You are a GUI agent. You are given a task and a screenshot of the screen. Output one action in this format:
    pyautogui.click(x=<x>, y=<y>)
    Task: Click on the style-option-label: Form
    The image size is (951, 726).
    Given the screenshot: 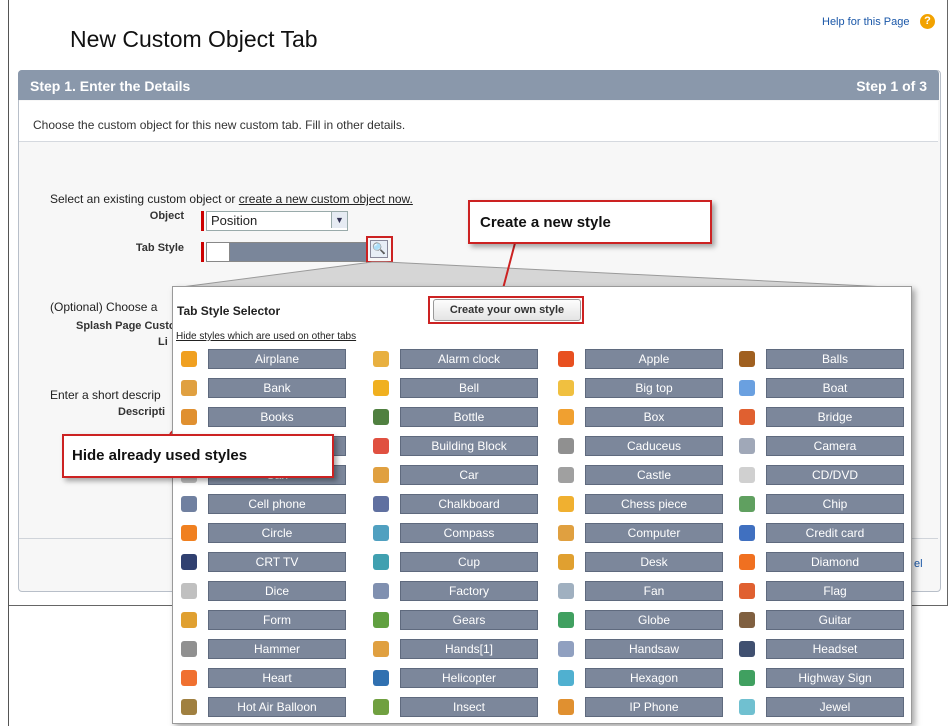 What is the action you would take?
    pyautogui.click(x=277, y=620)
    